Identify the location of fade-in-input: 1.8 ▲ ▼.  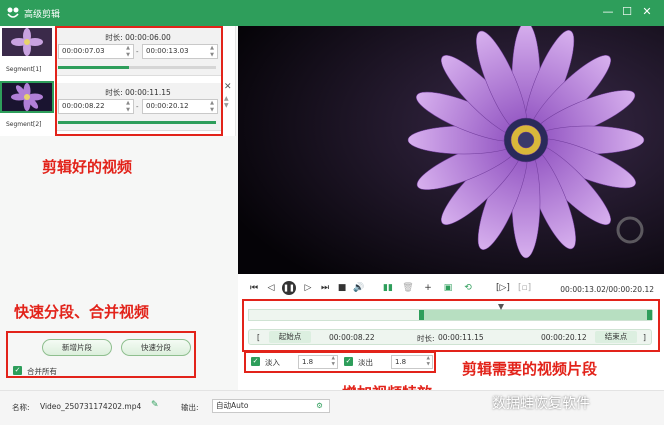
(318, 362).